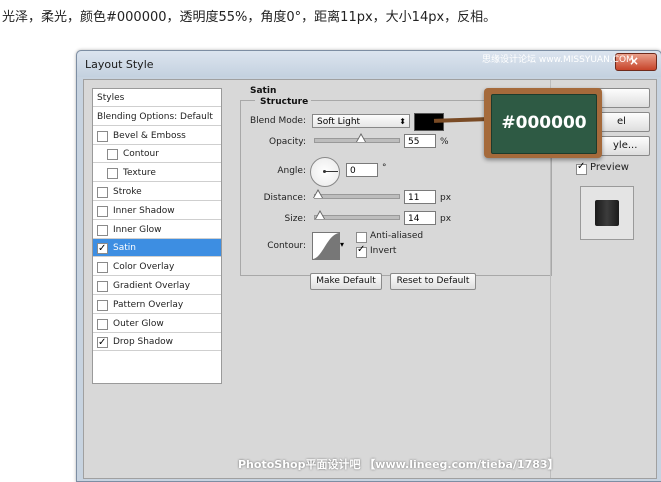 The height and width of the screenshot is (482, 661). What do you see at coordinates (320, 215) in the screenshot?
I see `size-slider-thumb` at bounding box center [320, 215].